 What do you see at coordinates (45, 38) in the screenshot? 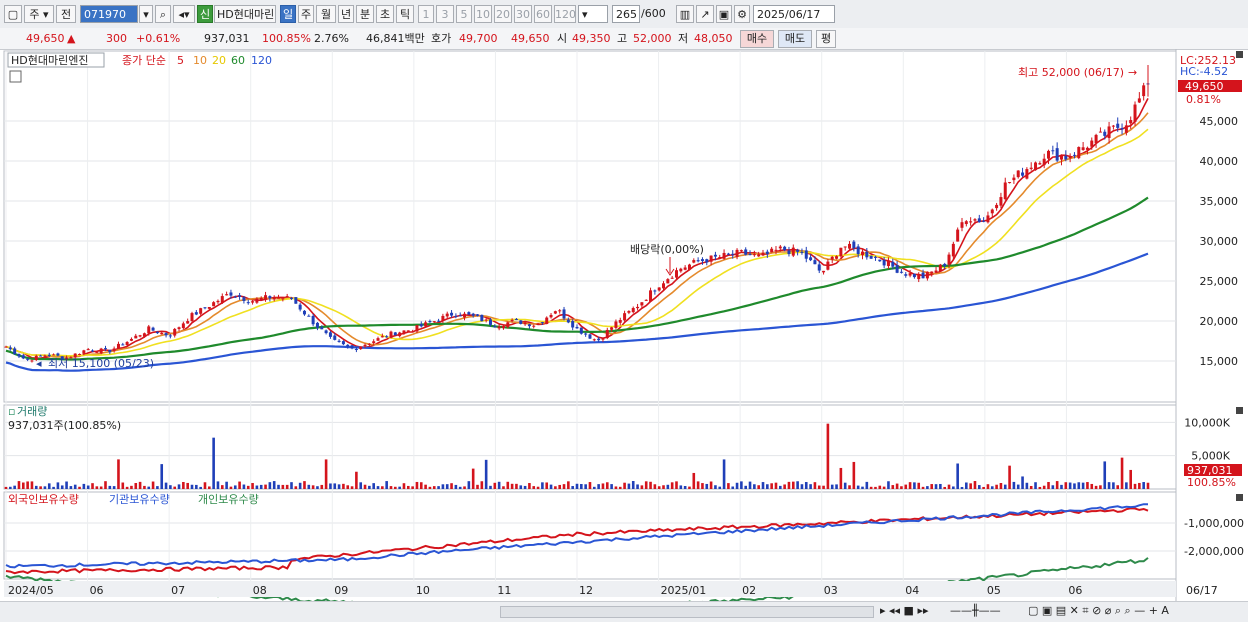
I see `price-value: 49,650` at bounding box center [45, 38].